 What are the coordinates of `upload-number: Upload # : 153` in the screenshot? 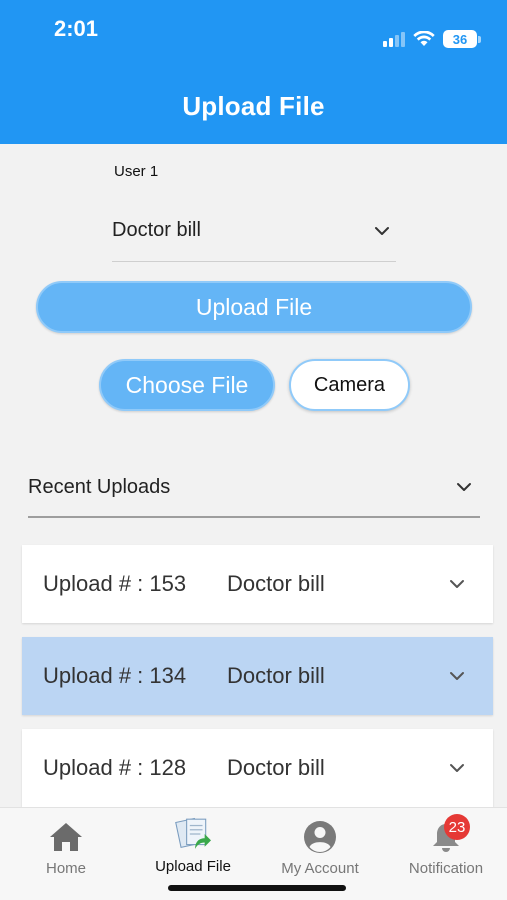 It's located at (115, 583).